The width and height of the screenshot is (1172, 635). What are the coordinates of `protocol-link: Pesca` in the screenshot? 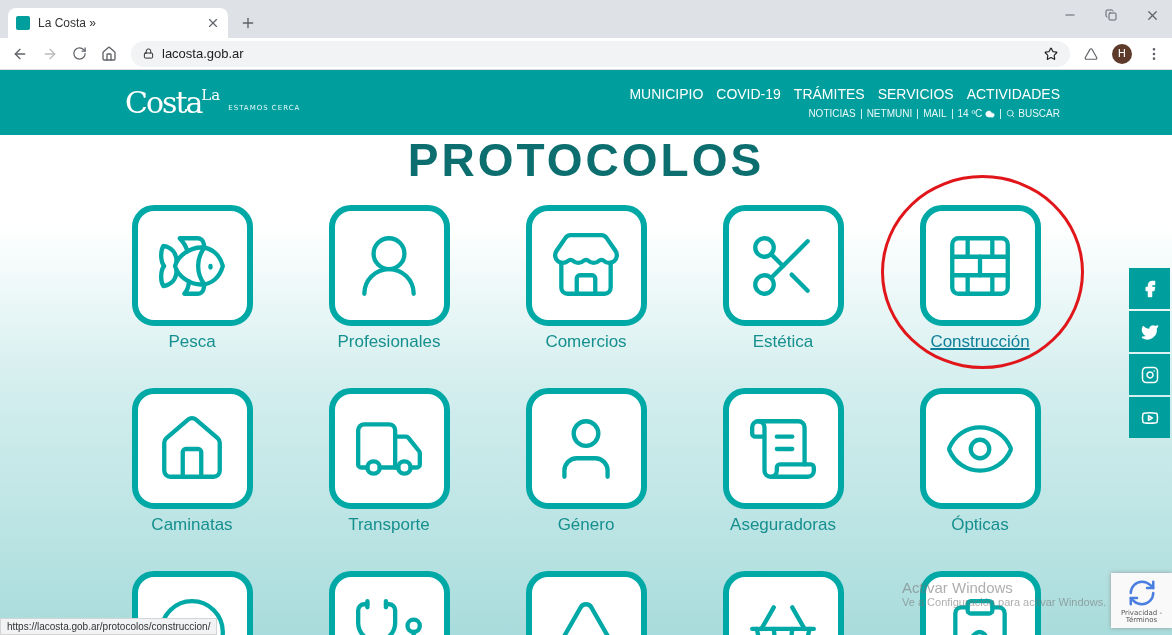 It's located at (192, 342).